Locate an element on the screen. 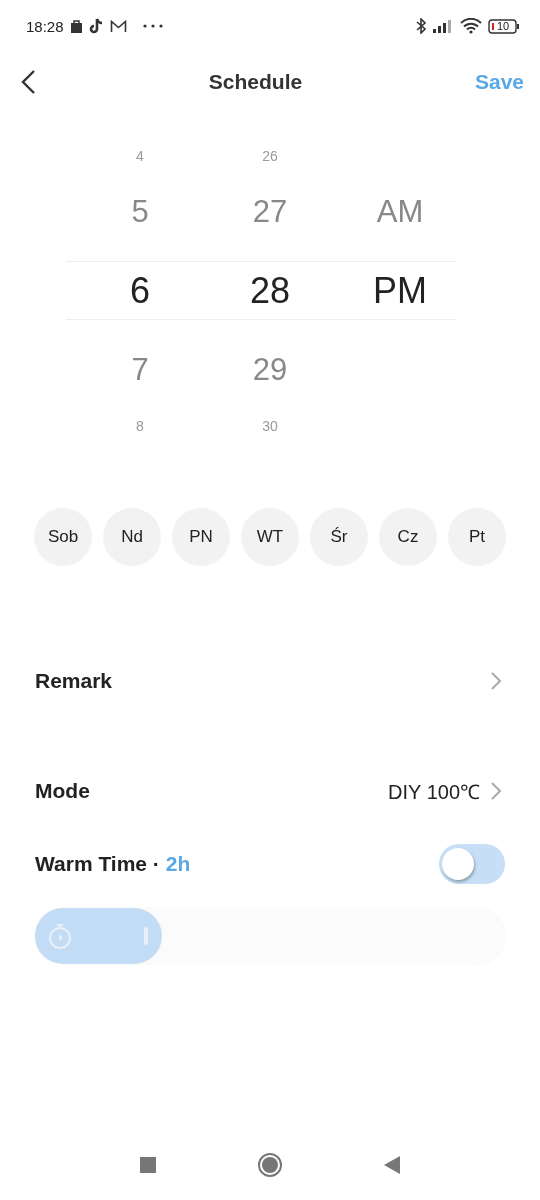 The height and width of the screenshot is (1200, 540). back-nav-icon is located at coordinates (392, 1165).